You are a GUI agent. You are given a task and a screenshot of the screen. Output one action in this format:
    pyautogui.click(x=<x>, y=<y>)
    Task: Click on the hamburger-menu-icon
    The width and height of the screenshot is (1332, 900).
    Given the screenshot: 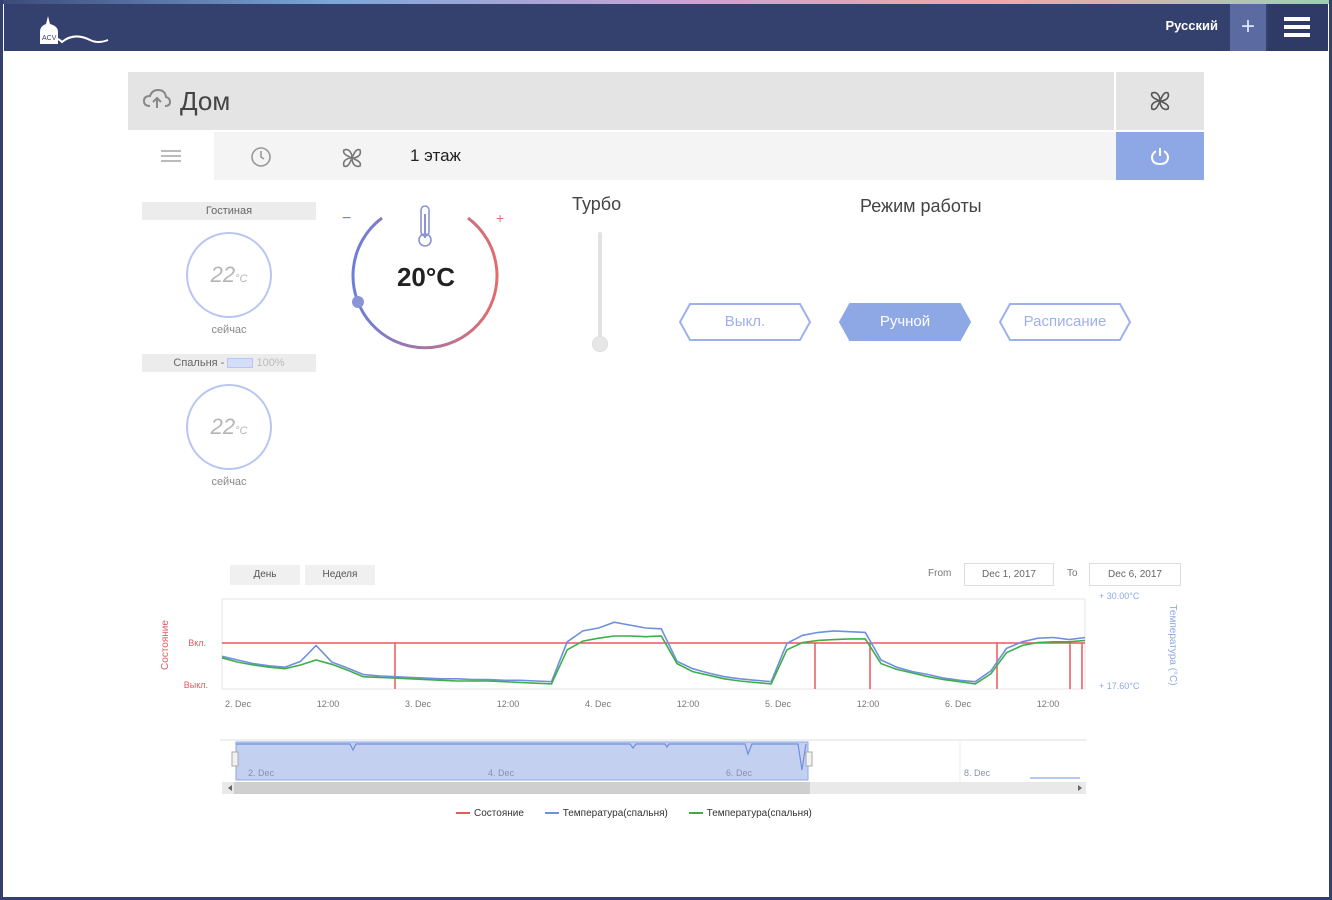 What is the action you would take?
    pyautogui.click(x=1298, y=27)
    